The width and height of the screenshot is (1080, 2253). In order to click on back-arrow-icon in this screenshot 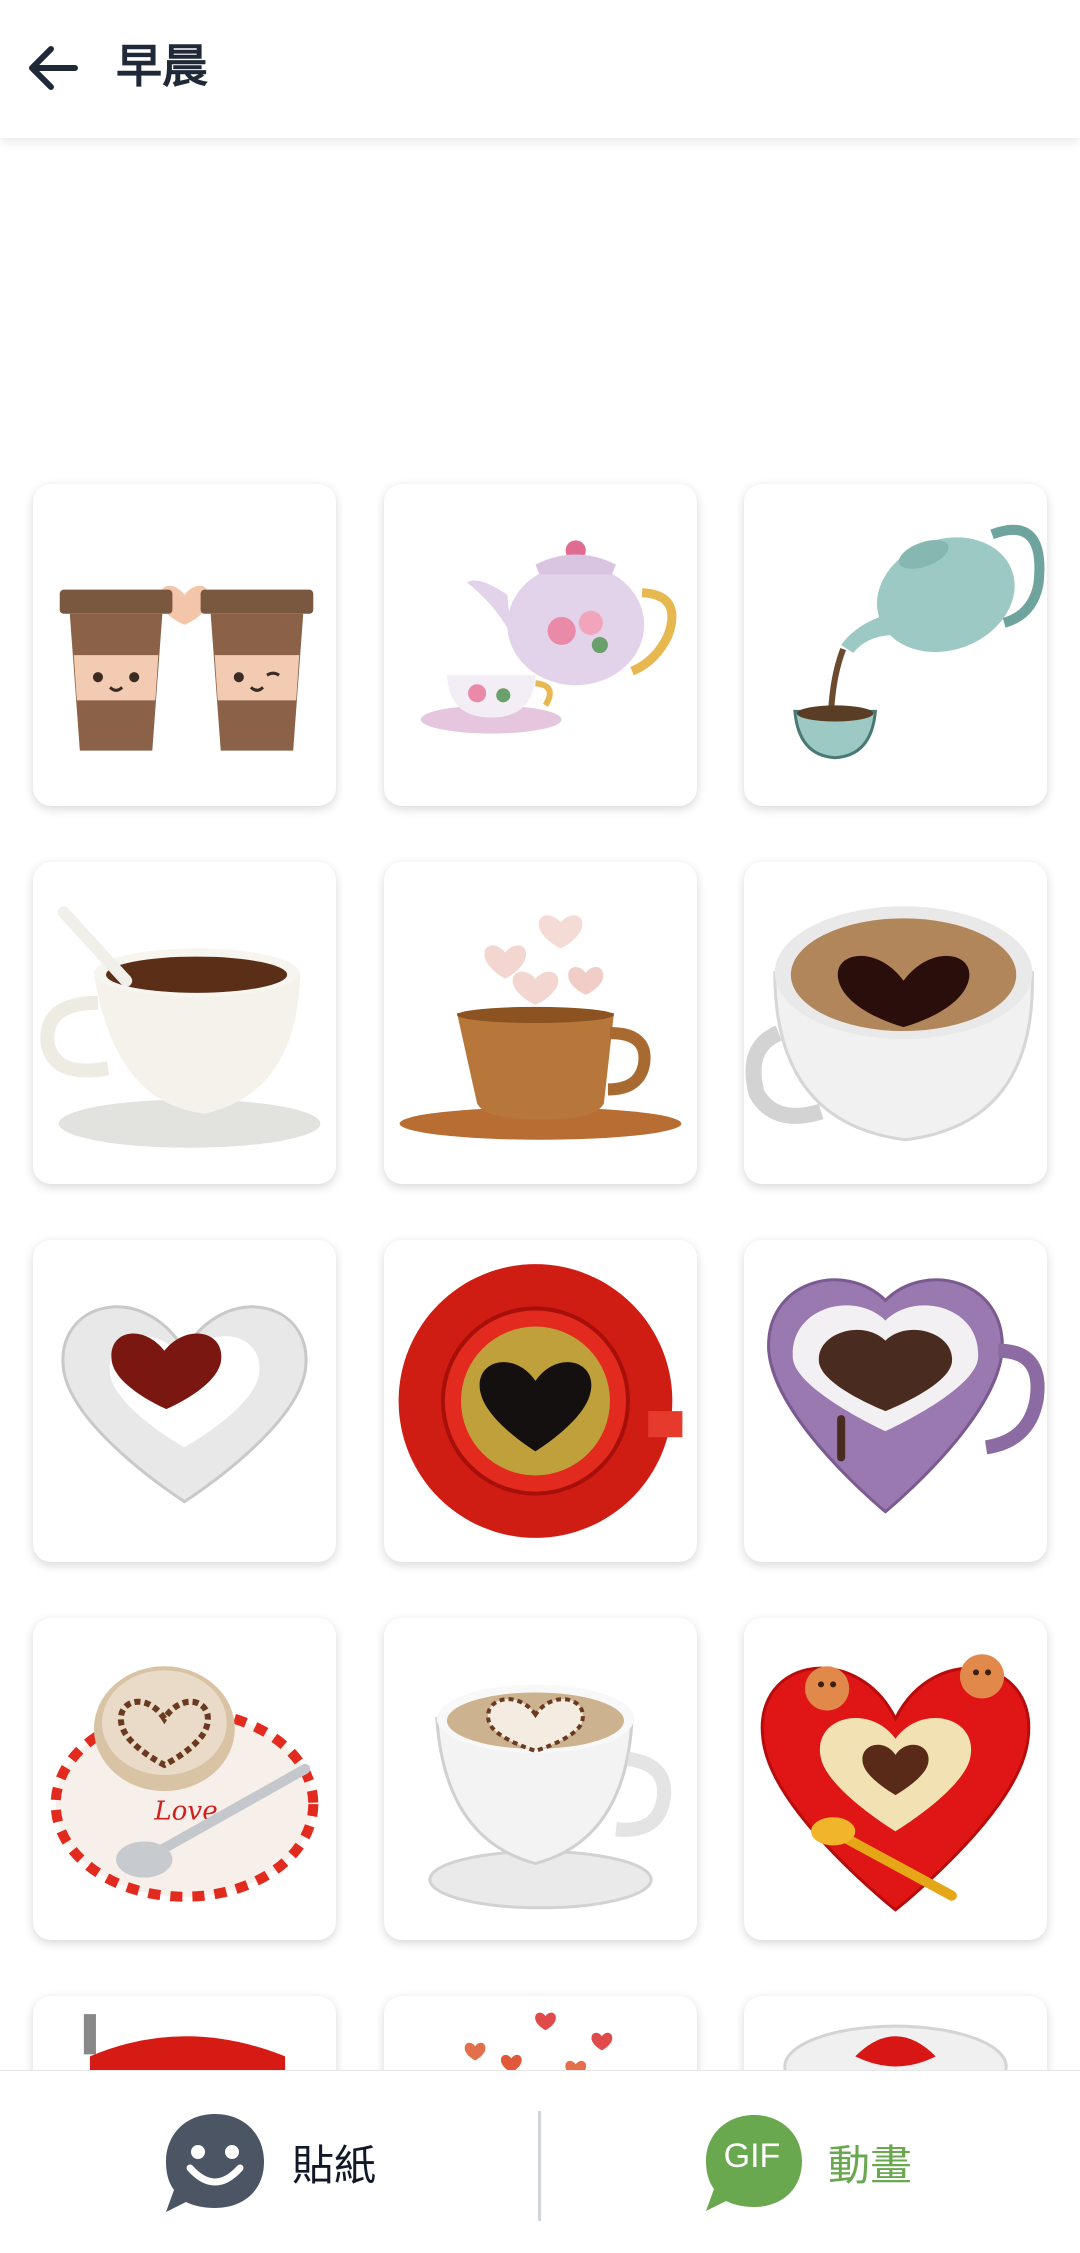, I will do `click(53, 68)`.